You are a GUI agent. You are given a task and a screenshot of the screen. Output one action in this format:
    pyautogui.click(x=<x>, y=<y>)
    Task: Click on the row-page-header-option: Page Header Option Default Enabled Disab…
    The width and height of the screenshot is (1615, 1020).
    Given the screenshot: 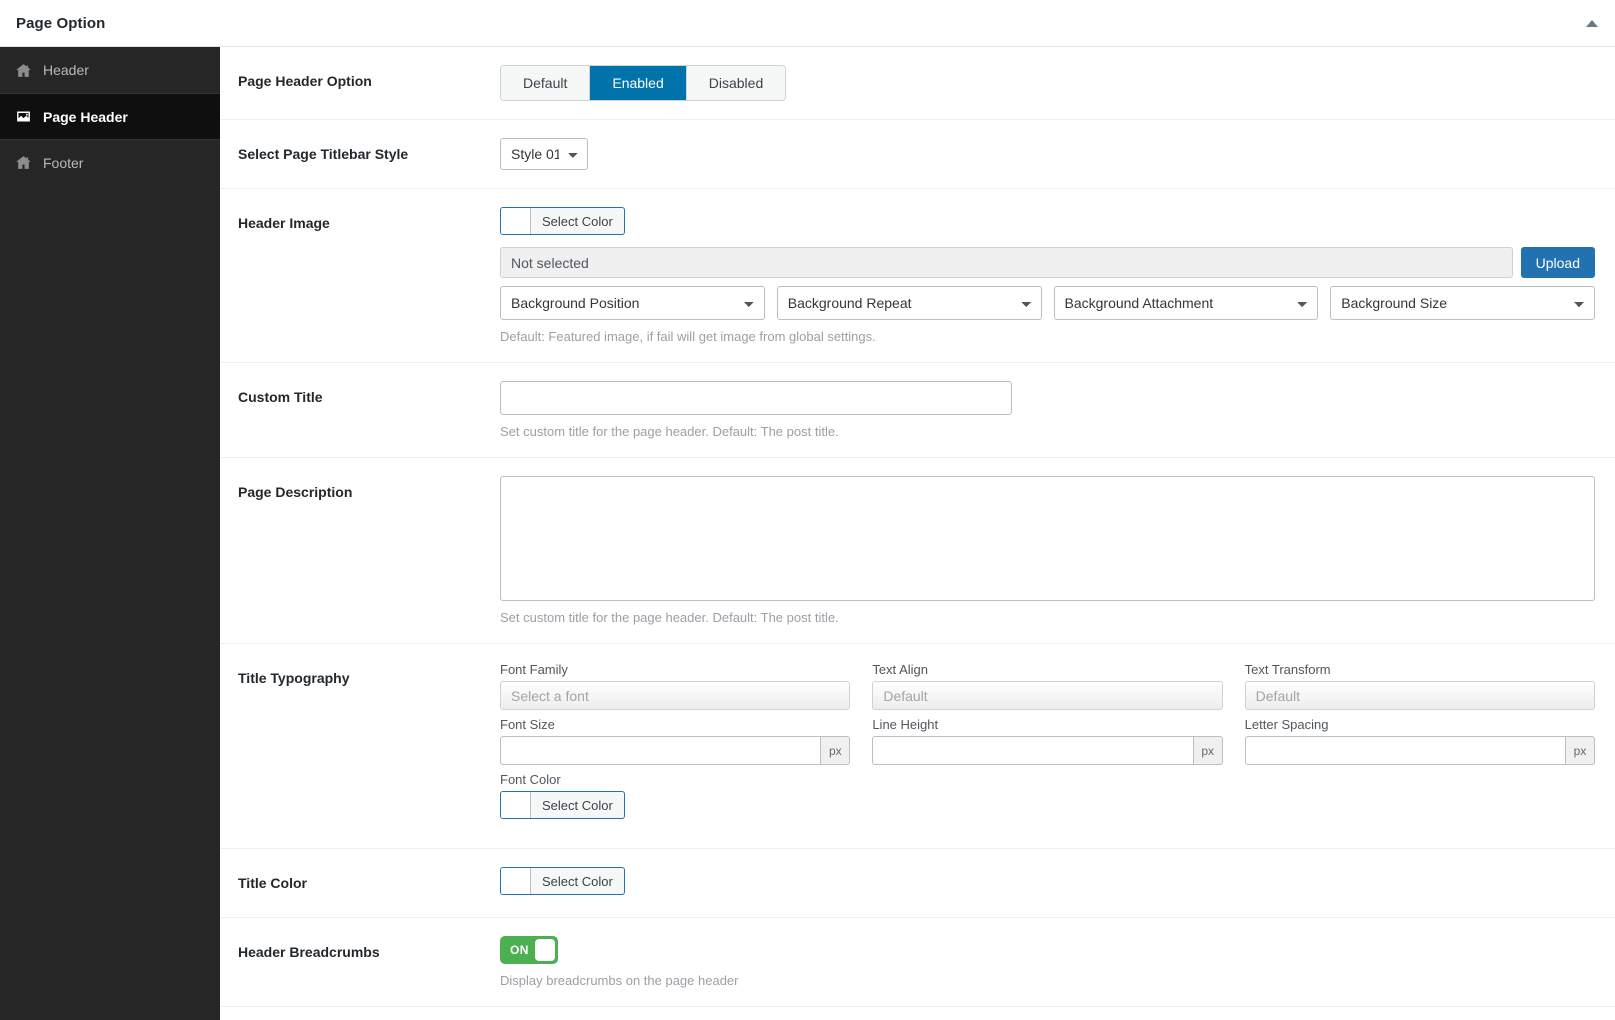 What is the action you would take?
    pyautogui.click(x=917, y=84)
    